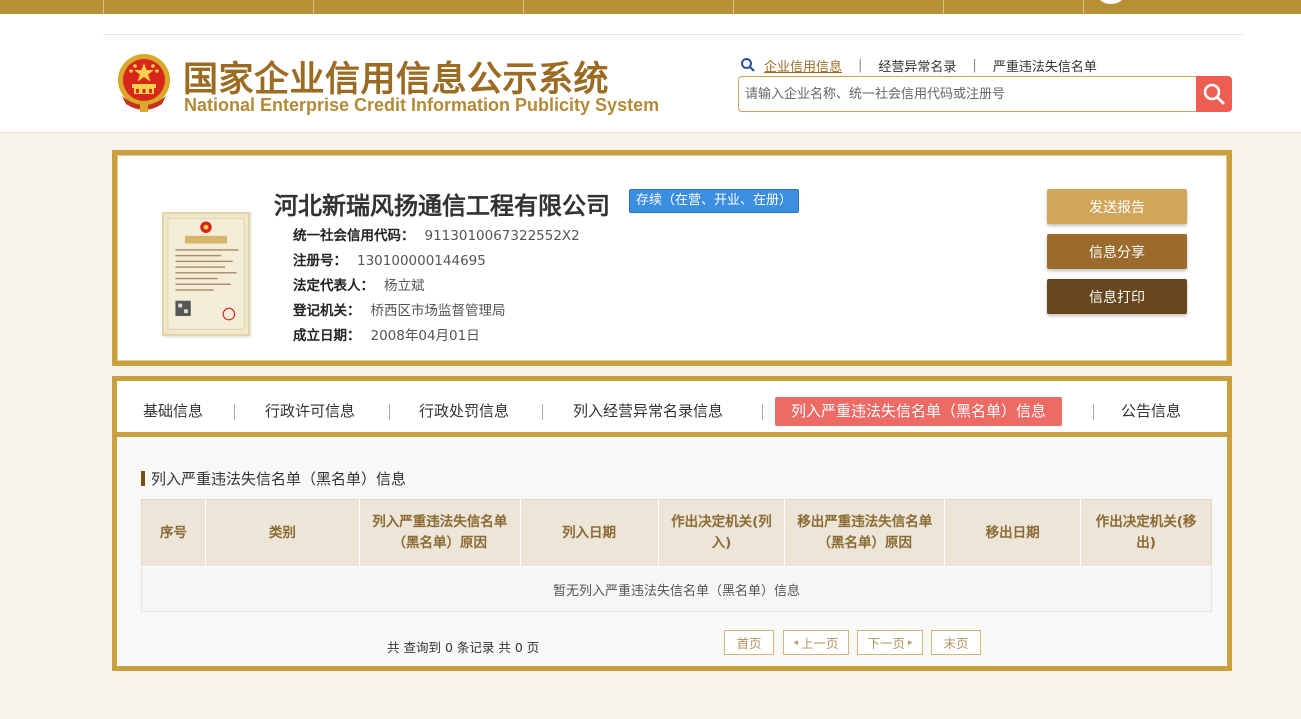 This screenshot has height=719, width=1301. What do you see at coordinates (144, 83) in the screenshot?
I see `national-emblem-logo` at bounding box center [144, 83].